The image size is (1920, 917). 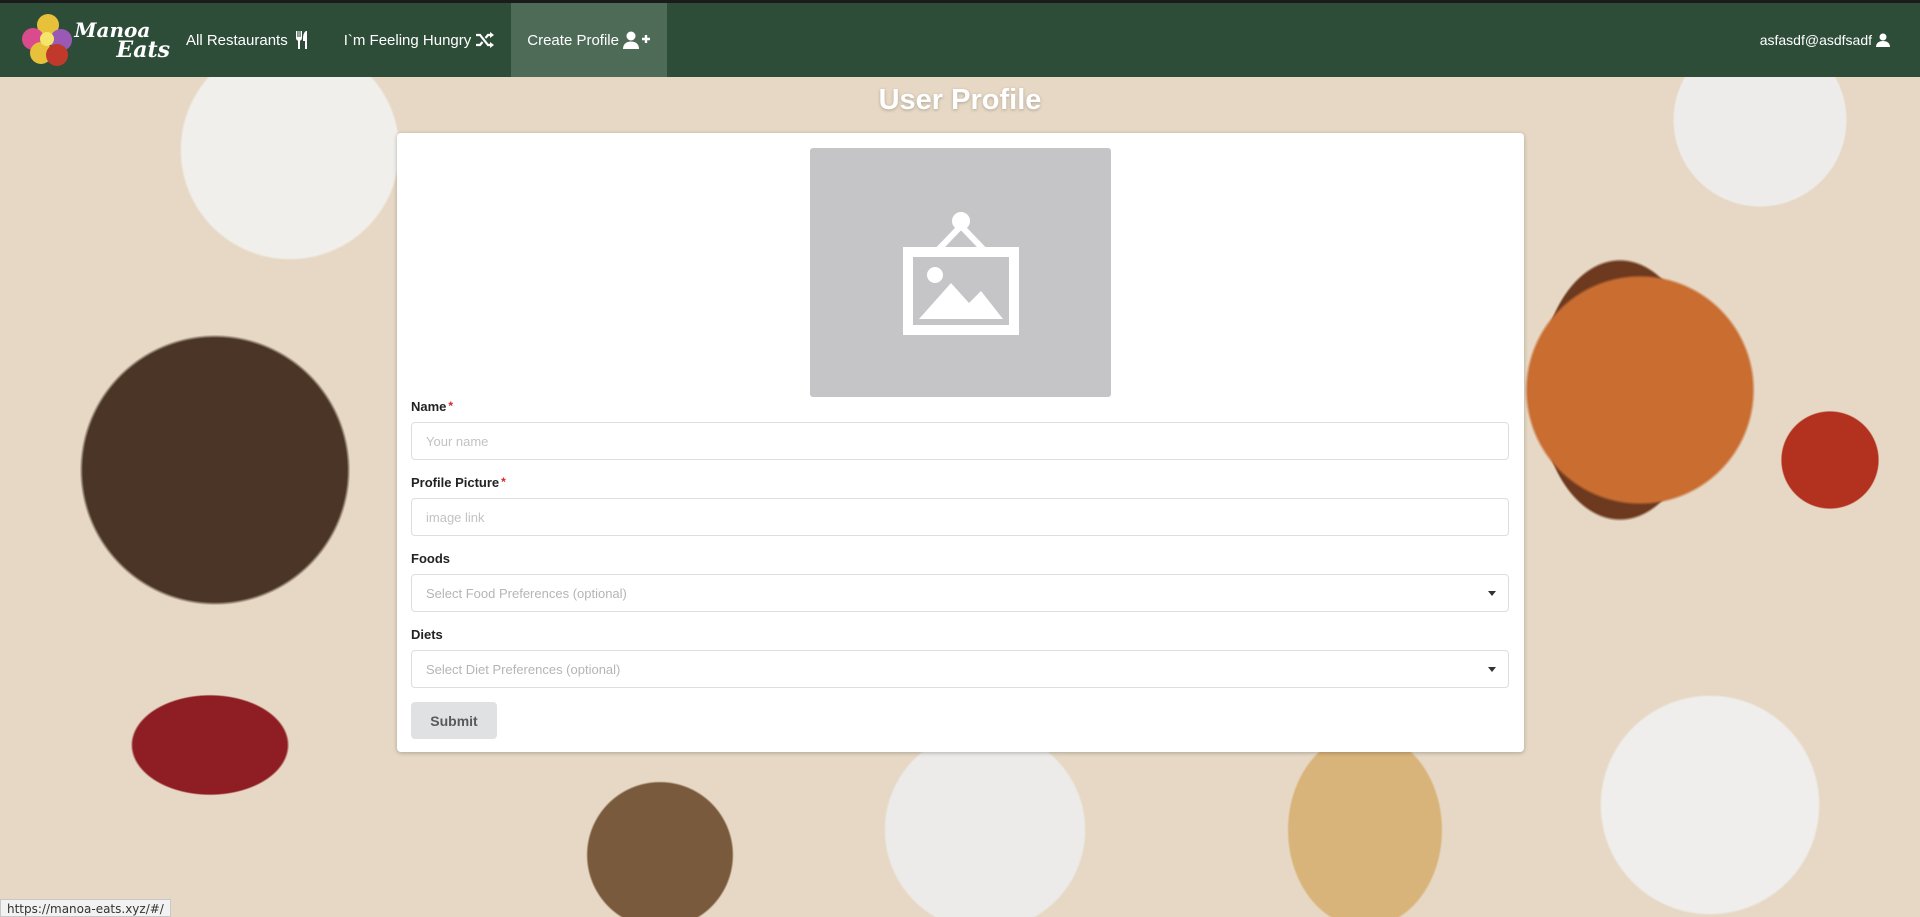 I want to click on user-email: asfasdf@asdfsadf, so click(x=1815, y=40).